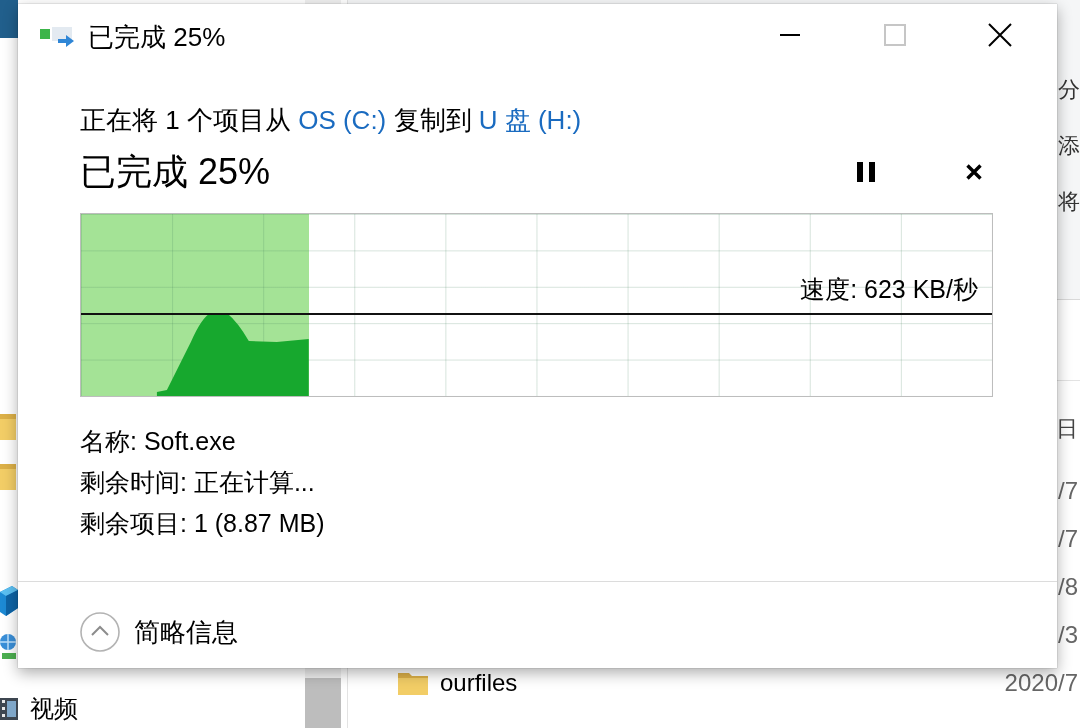 The width and height of the screenshot is (1080, 728). I want to click on drive-link: U 盘 (H:), so click(530, 120).